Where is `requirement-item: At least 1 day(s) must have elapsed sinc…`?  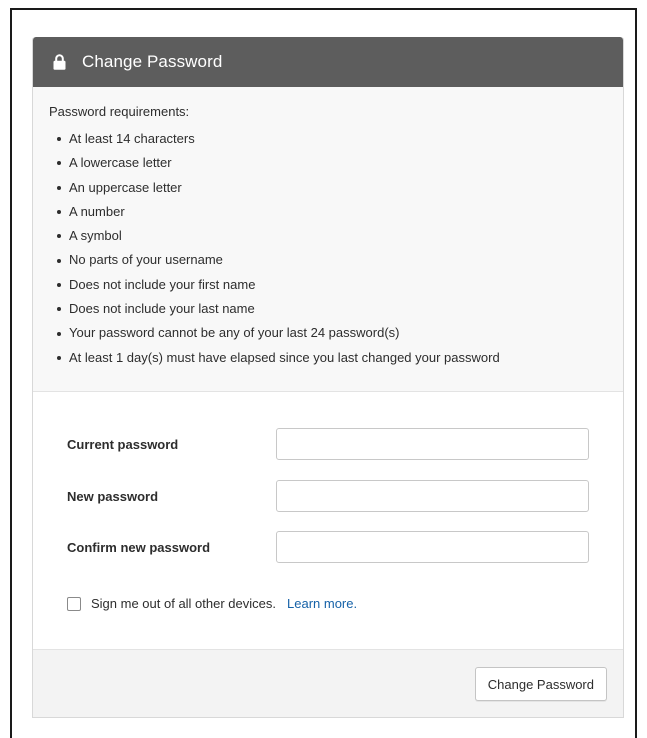
requirement-item: At least 1 day(s) must have elapsed sinc… is located at coordinates (332, 358).